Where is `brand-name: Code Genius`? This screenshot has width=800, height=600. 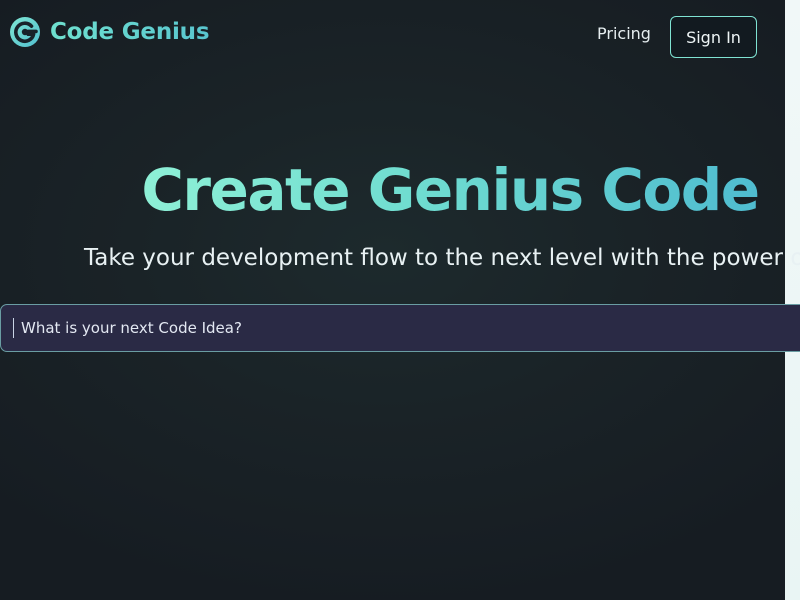
brand-name: Code Genius is located at coordinates (130, 32).